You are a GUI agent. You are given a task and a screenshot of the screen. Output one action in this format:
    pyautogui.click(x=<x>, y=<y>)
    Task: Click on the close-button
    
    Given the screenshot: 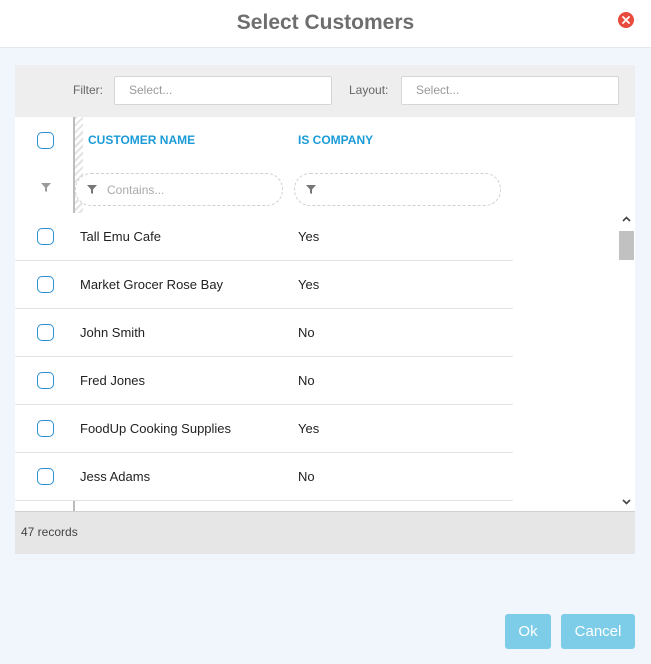 What is the action you would take?
    pyautogui.click(x=626, y=20)
    